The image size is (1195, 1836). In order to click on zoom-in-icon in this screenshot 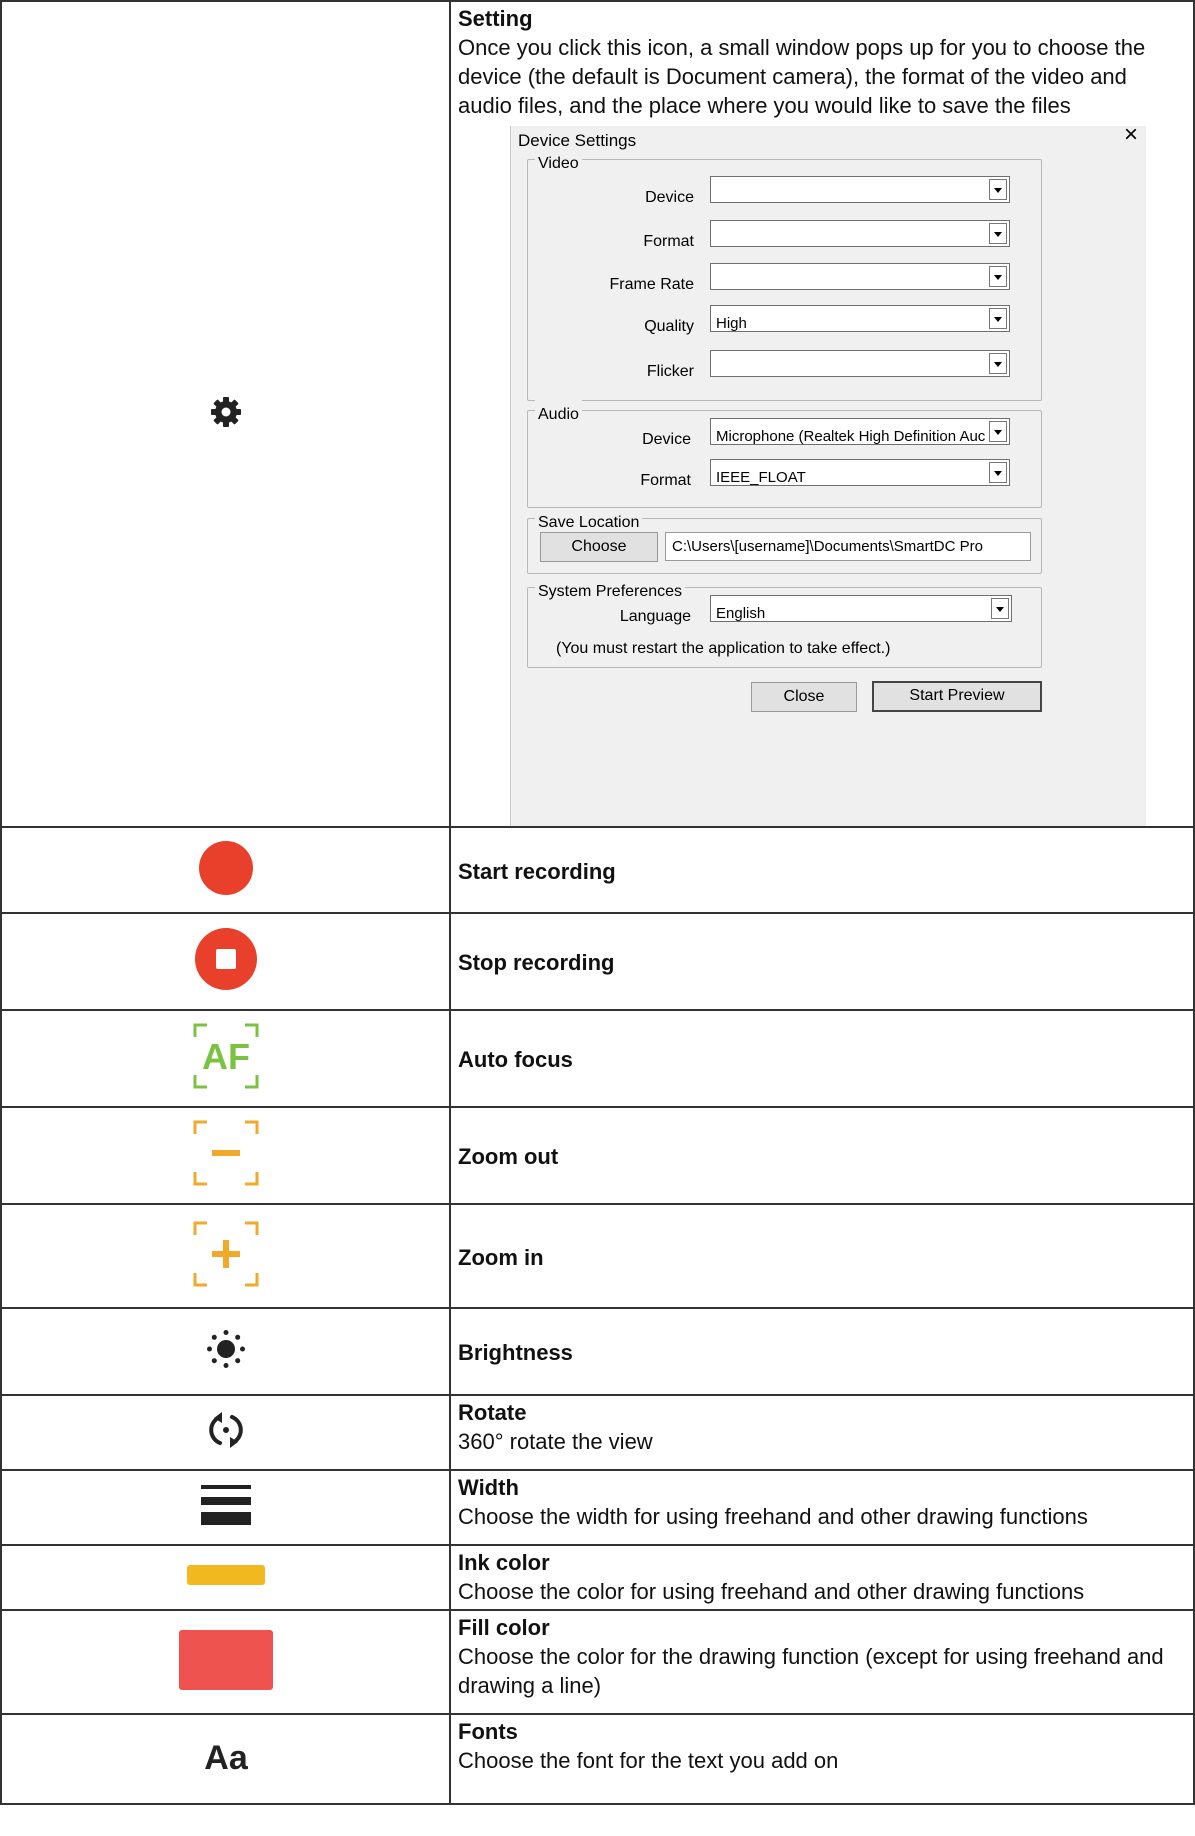, I will do `click(226, 1256)`.